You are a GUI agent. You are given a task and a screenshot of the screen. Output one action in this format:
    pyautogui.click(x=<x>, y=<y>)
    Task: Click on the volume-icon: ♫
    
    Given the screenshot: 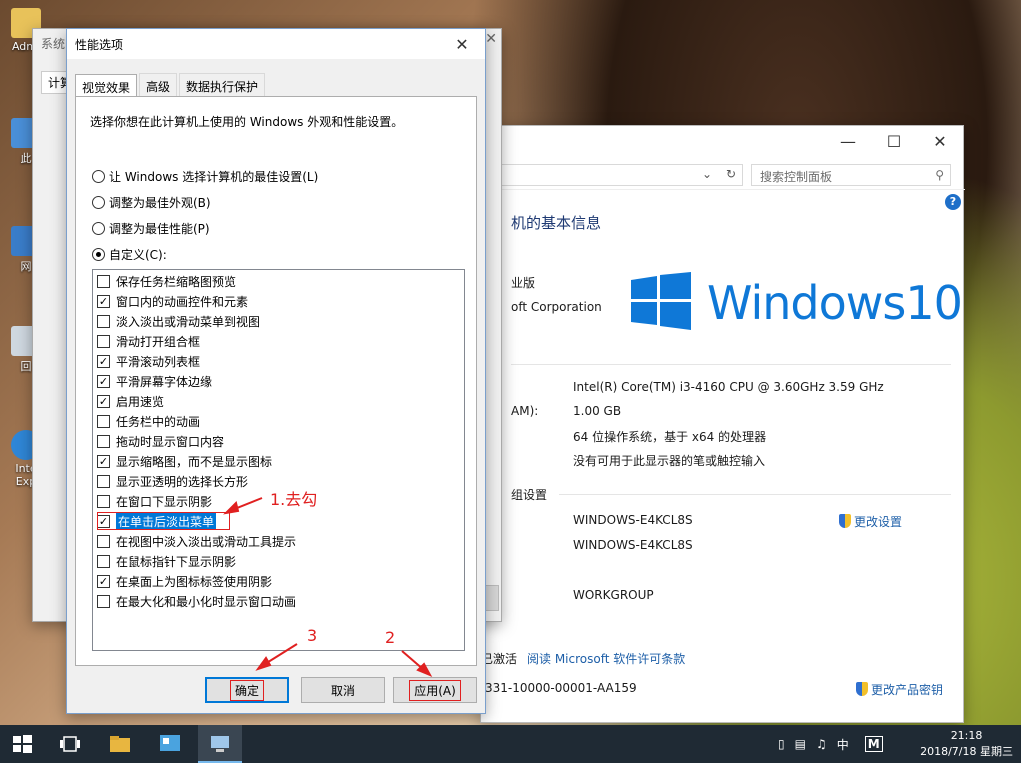 What is the action you would take?
    pyautogui.click(x=821, y=744)
    